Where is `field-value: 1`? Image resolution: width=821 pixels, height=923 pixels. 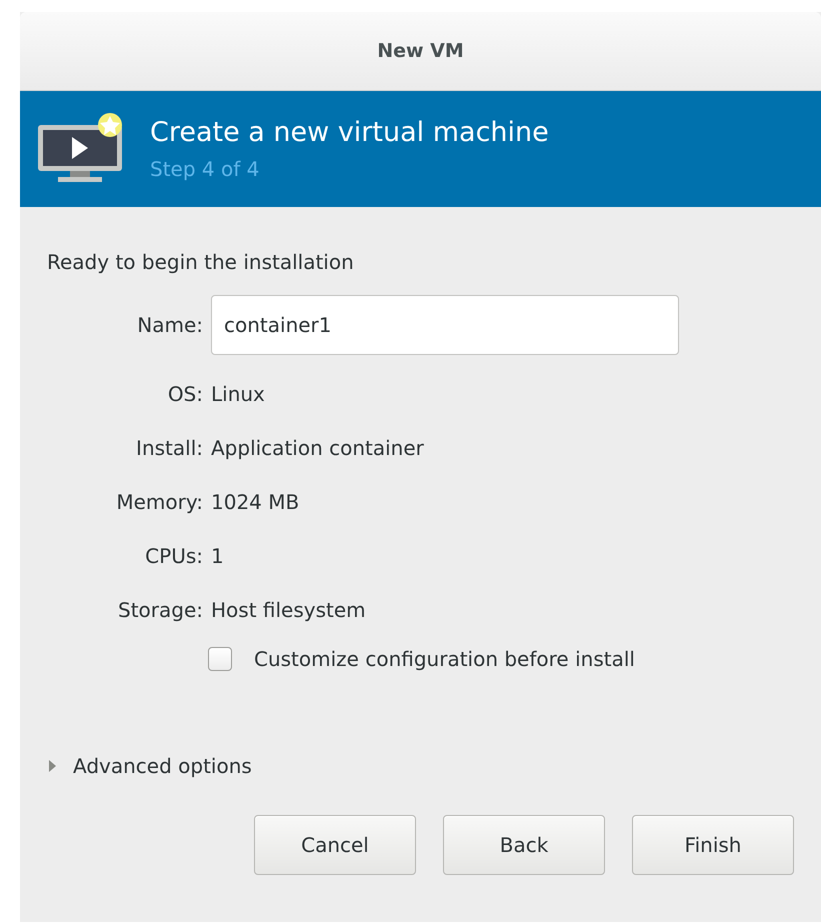
field-value: 1 is located at coordinates (217, 556).